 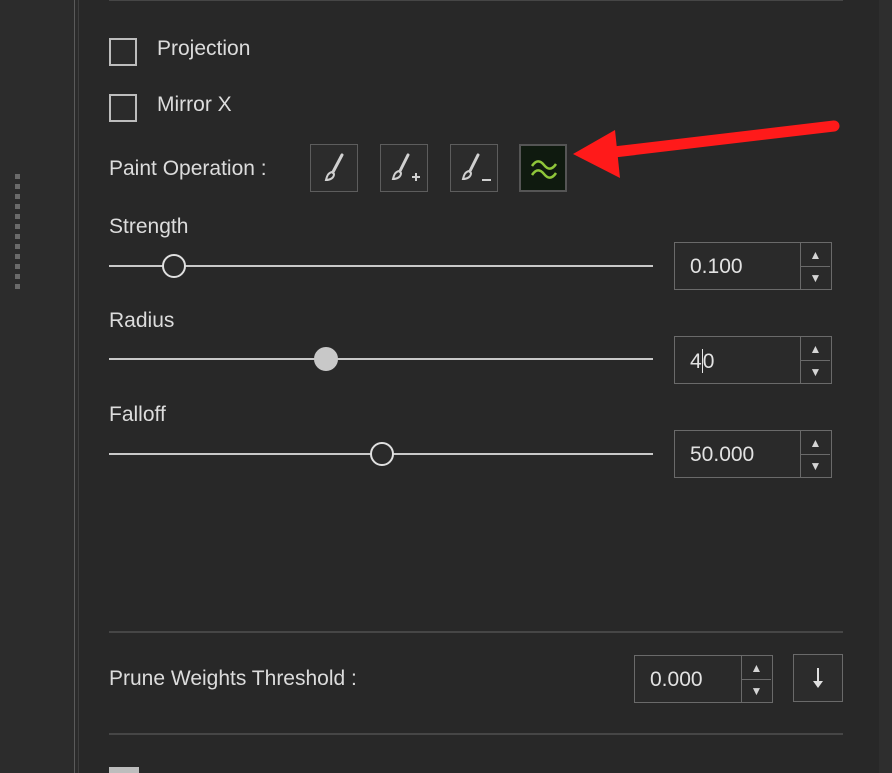 I want to click on brush-add-icon, so click(x=405, y=167).